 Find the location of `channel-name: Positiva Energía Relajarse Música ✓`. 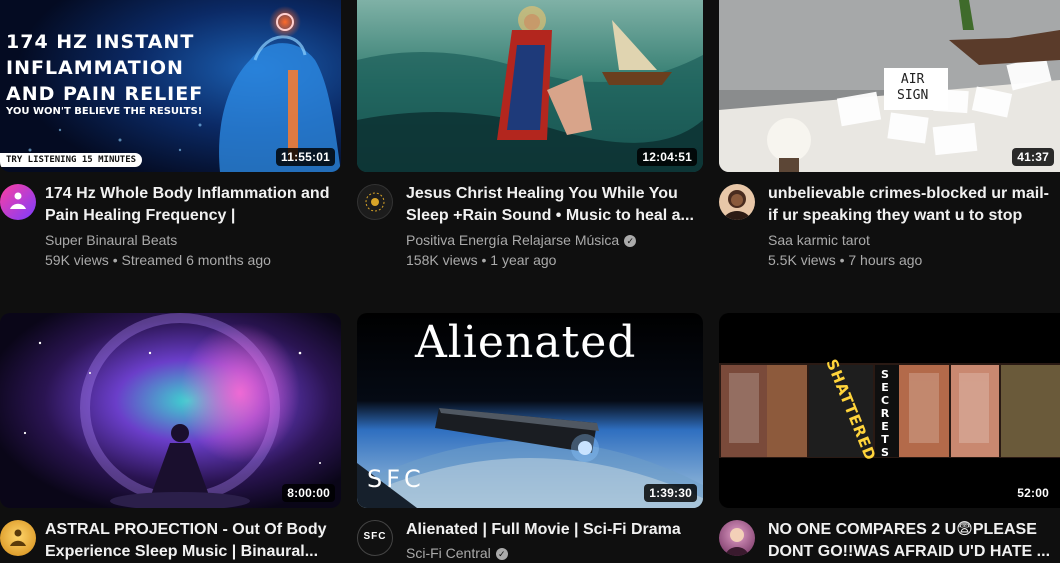

channel-name: Positiva Energía Relajarse Música ✓ is located at coordinates (521, 240).